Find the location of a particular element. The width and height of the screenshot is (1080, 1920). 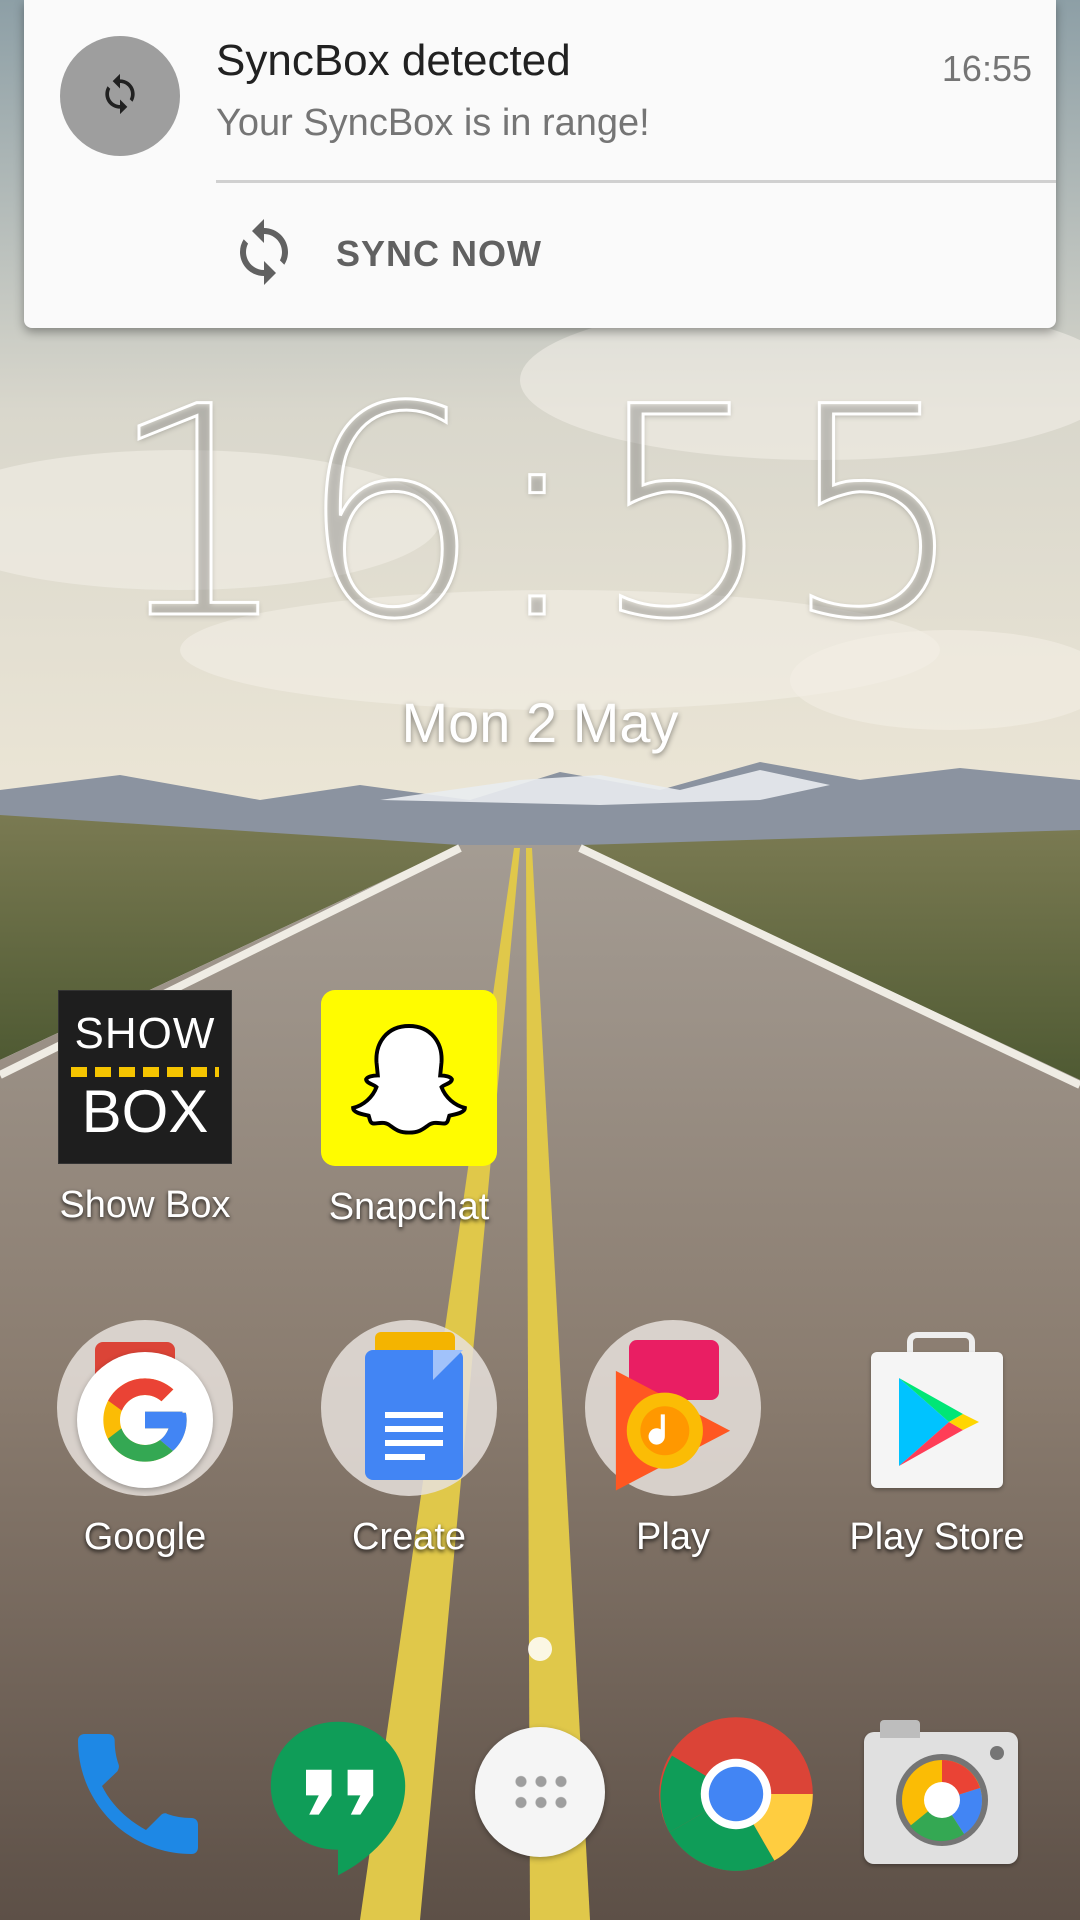

notification-time: 16:55 is located at coordinates (986, 68).